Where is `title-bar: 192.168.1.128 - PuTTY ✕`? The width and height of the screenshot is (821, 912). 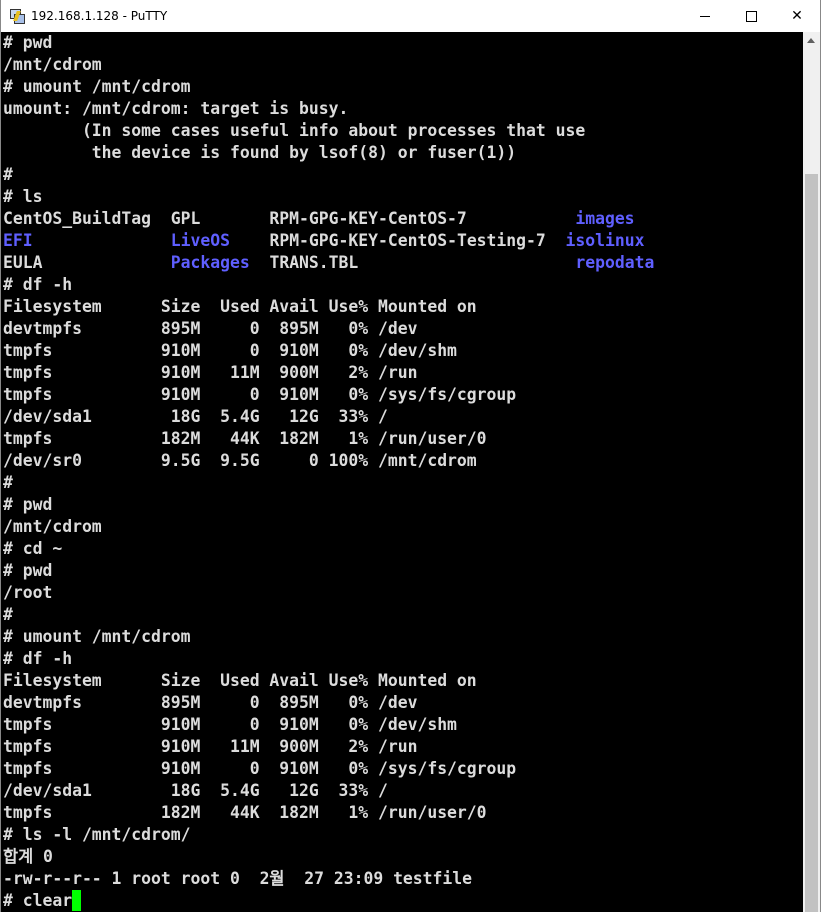 title-bar: 192.168.1.128 - PuTTY ✕ is located at coordinates (410, 16).